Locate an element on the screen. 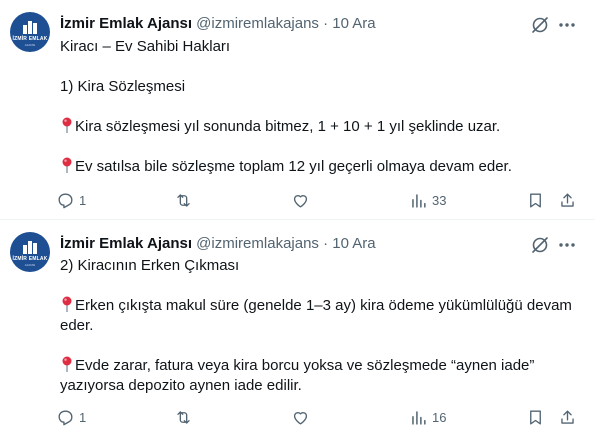  tweet-line: 2) Kiracının Erken Çıkması is located at coordinates (150, 265).